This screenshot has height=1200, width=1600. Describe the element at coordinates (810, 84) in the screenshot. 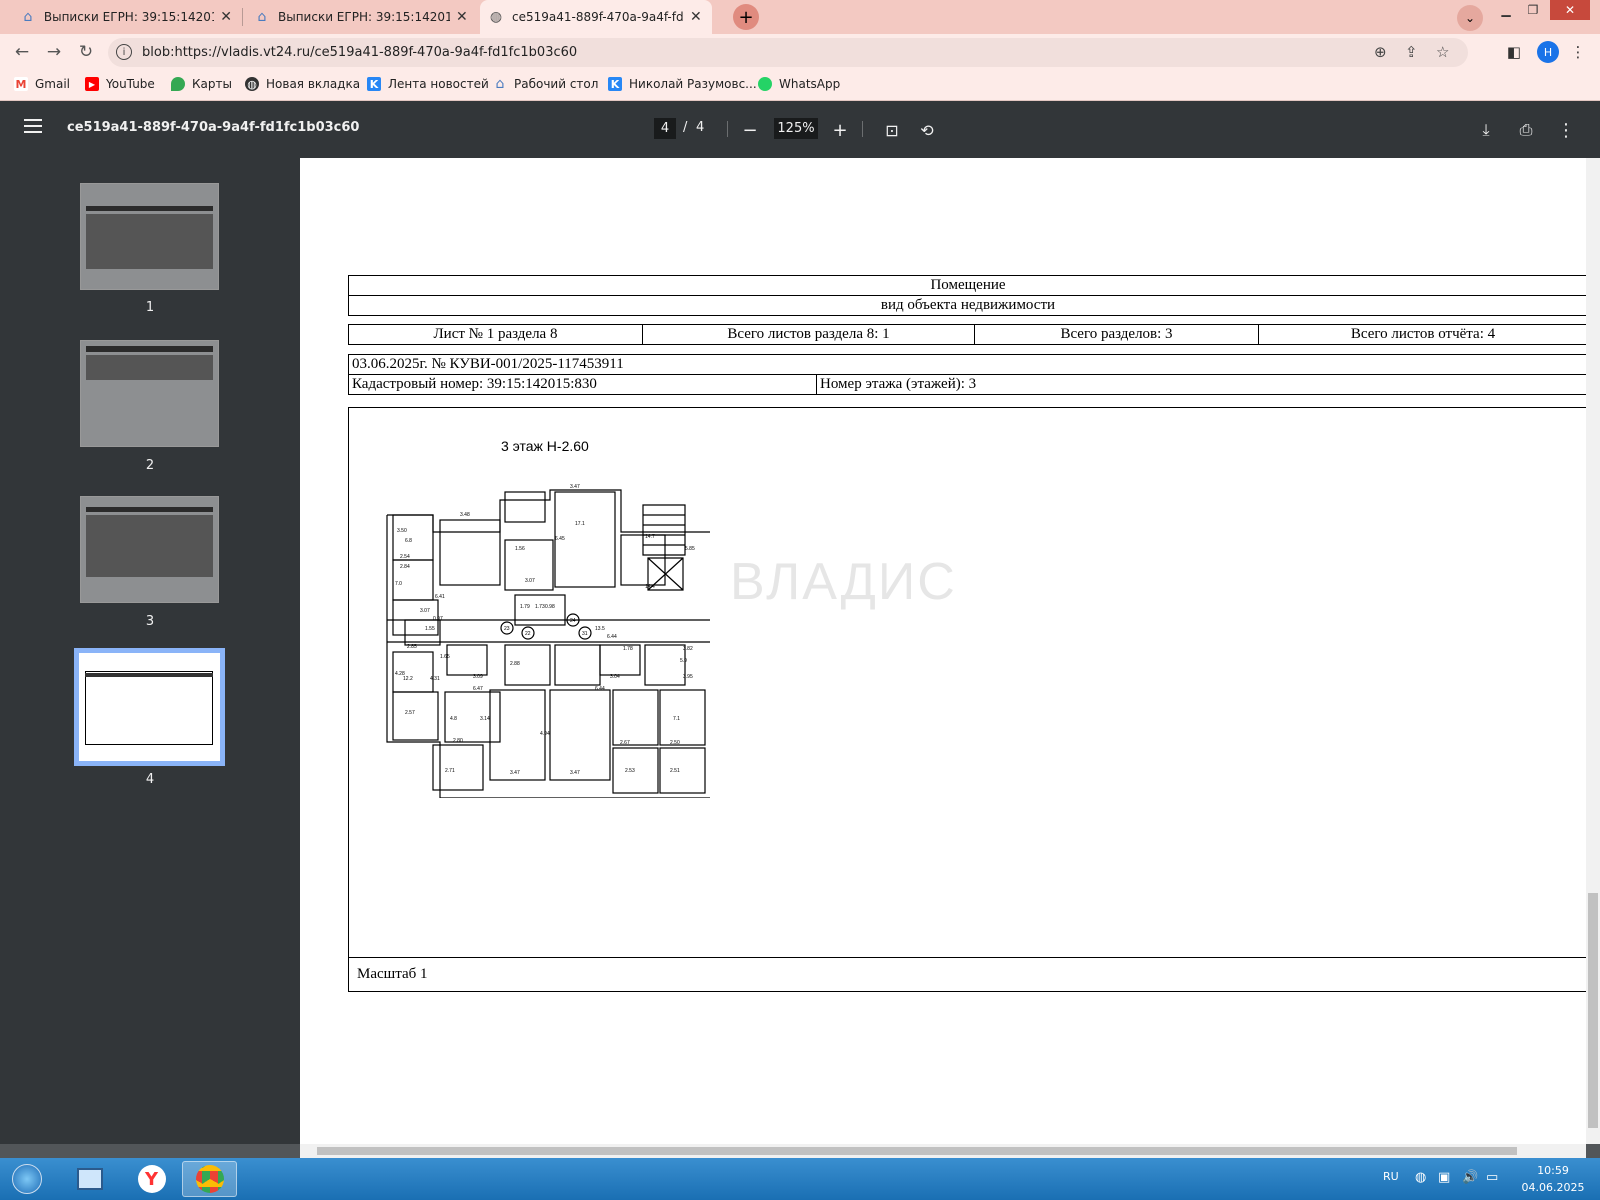

I see `bookmark-label: WhatsApp` at that location.